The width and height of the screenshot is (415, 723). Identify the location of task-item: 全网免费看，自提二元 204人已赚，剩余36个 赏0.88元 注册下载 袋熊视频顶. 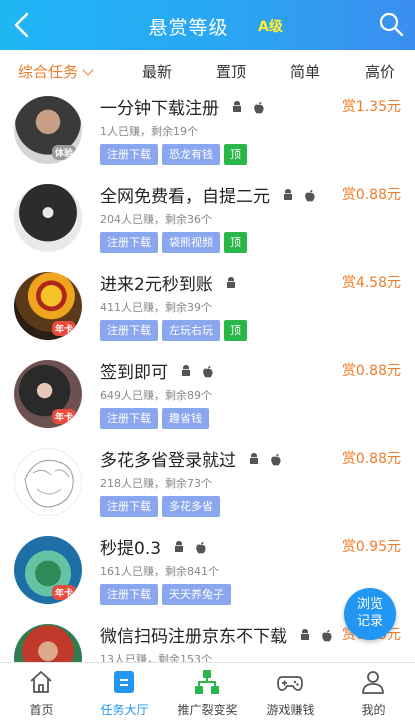
(207, 222).